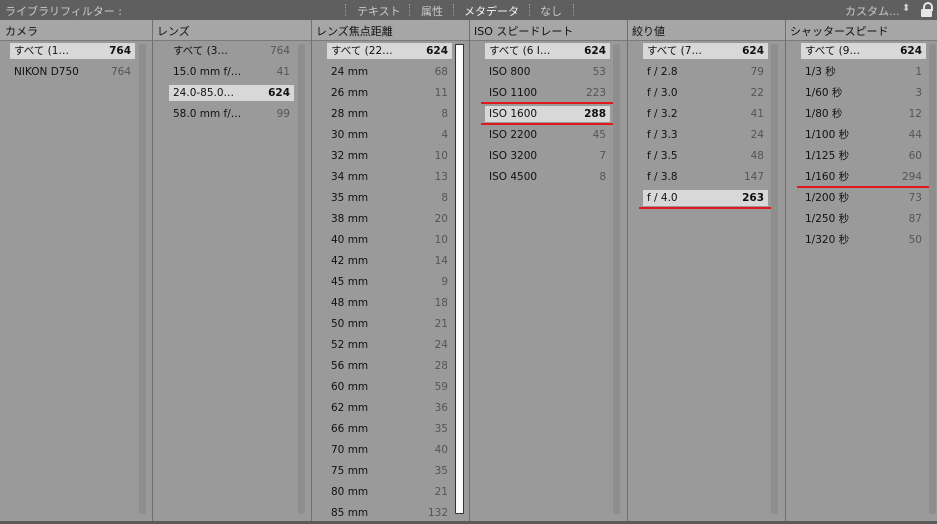 Image resolution: width=937 pixels, height=524 pixels. Describe the element at coordinates (63, 11) in the screenshot. I see `library-filter-title: ライブラリフィルター :` at that location.